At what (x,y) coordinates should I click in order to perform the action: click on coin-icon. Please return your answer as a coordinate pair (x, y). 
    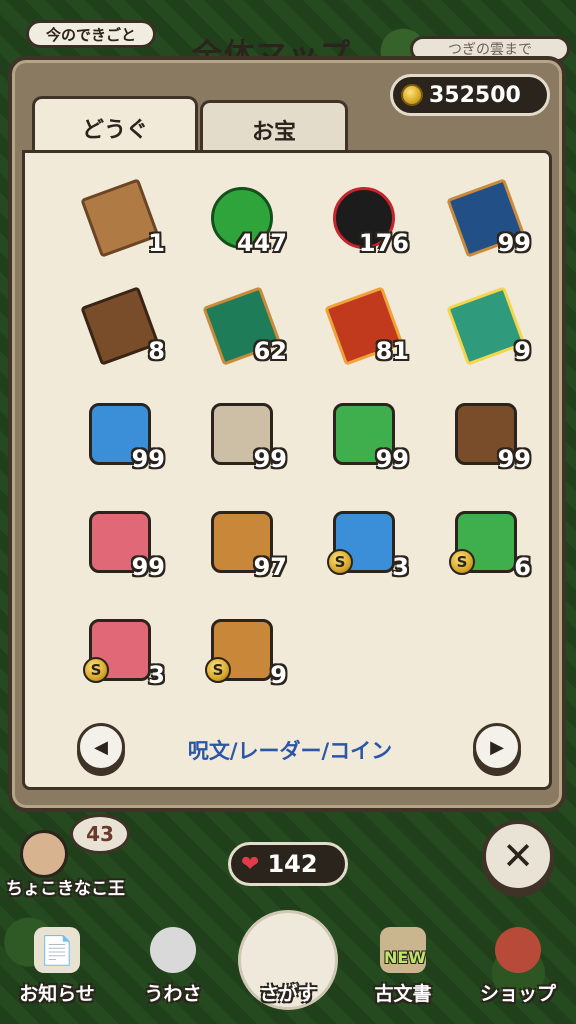
    Looking at the image, I should click on (412, 95).